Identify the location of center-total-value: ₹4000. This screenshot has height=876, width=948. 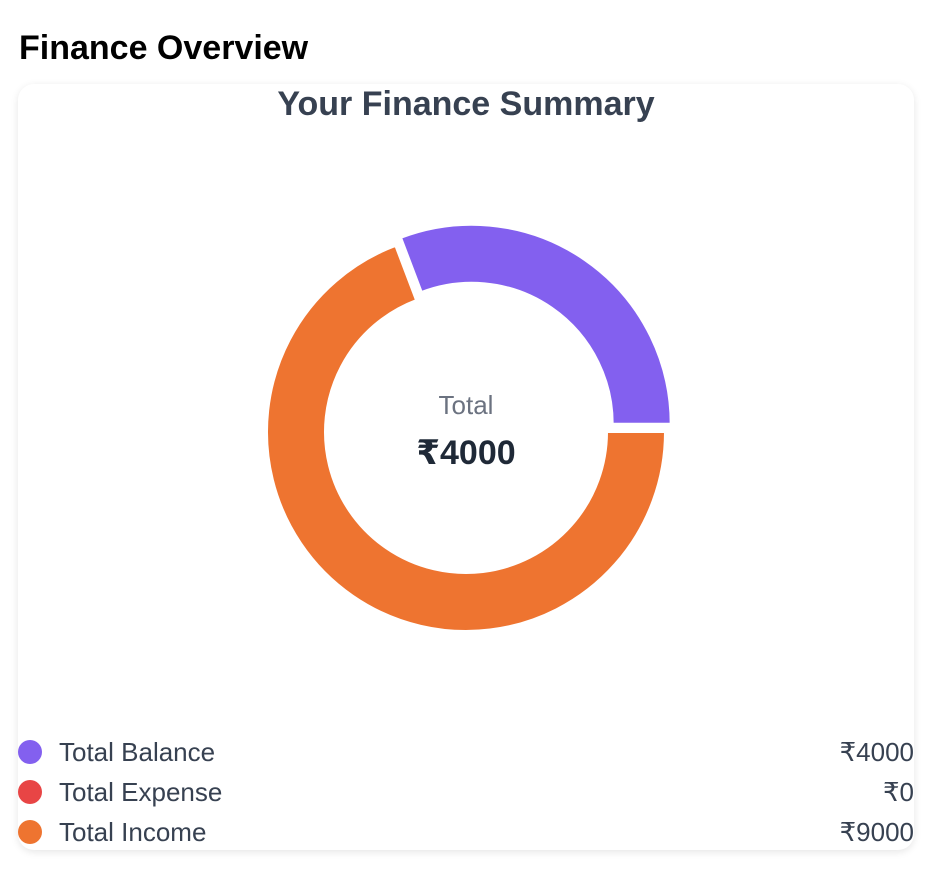
(465, 453).